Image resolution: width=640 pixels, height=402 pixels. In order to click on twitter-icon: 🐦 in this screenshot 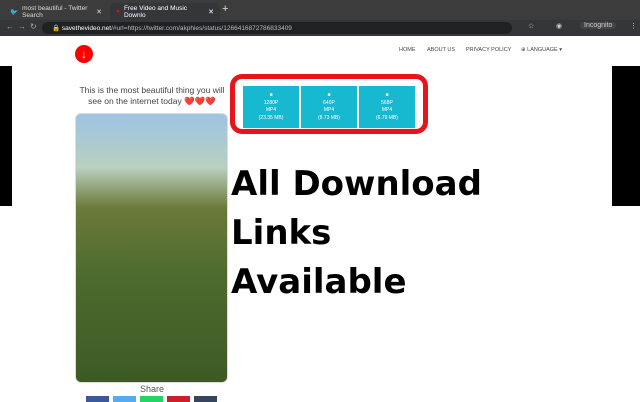, I will do `click(14, 12)`.